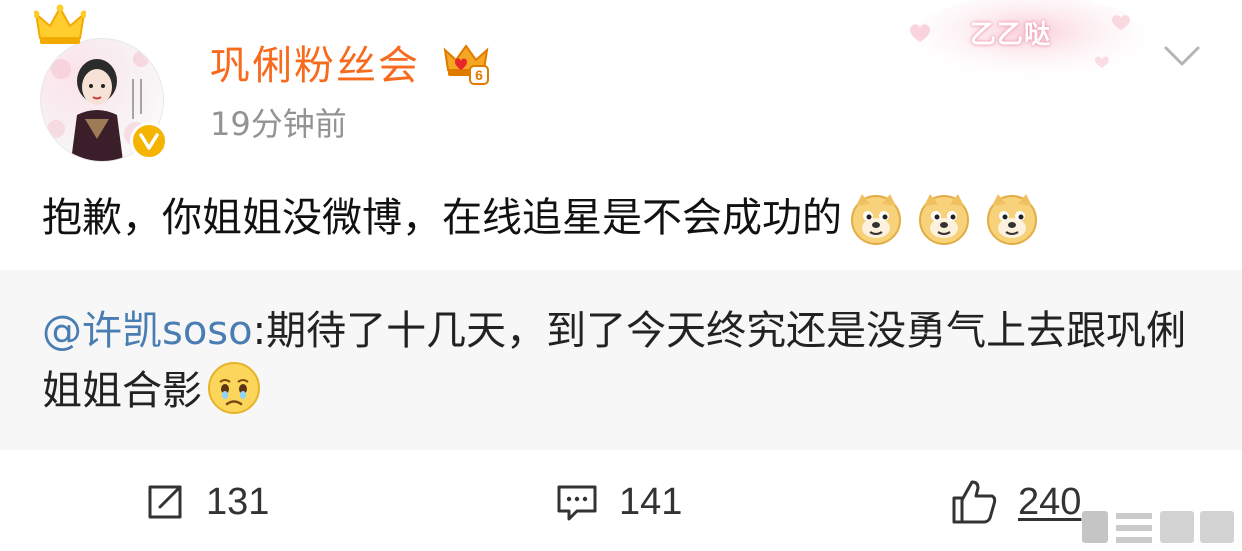 The image size is (1242, 551). I want to click on repost-button: 131, so click(206, 502).